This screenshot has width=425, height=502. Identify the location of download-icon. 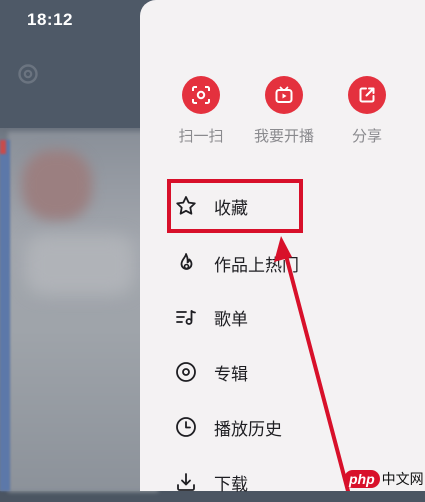
(186, 482).